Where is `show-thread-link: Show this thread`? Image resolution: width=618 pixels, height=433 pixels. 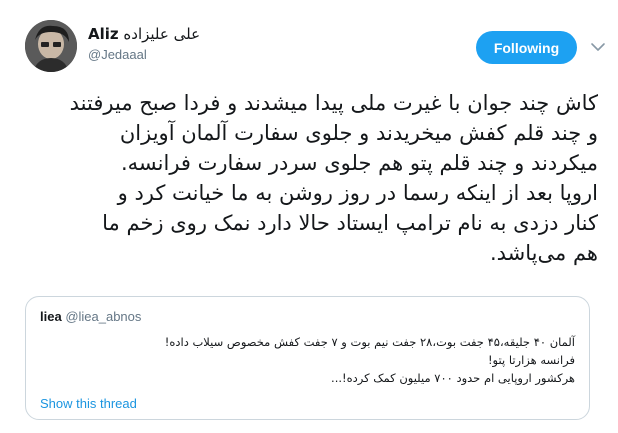
show-thread-link: Show this thread is located at coordinates (88, 403).